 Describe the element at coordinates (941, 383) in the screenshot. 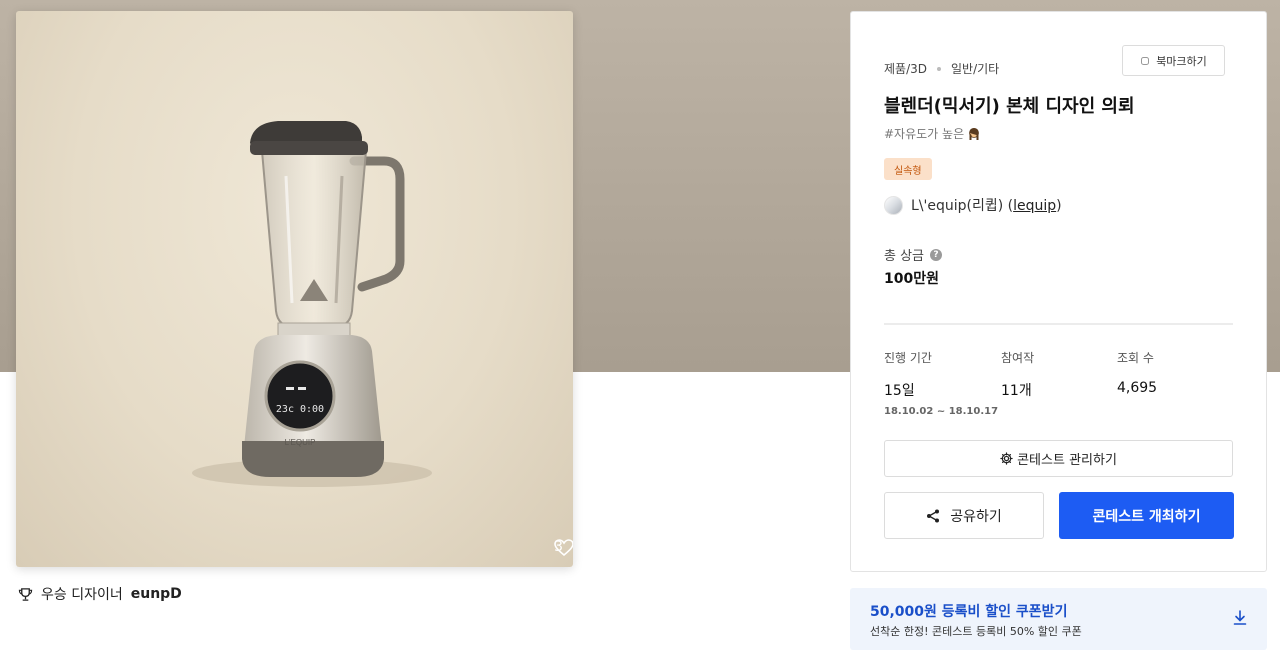

I see `stat-period: 진행 기간 15일 18.10.02 ~ 18.10.17` at that location.